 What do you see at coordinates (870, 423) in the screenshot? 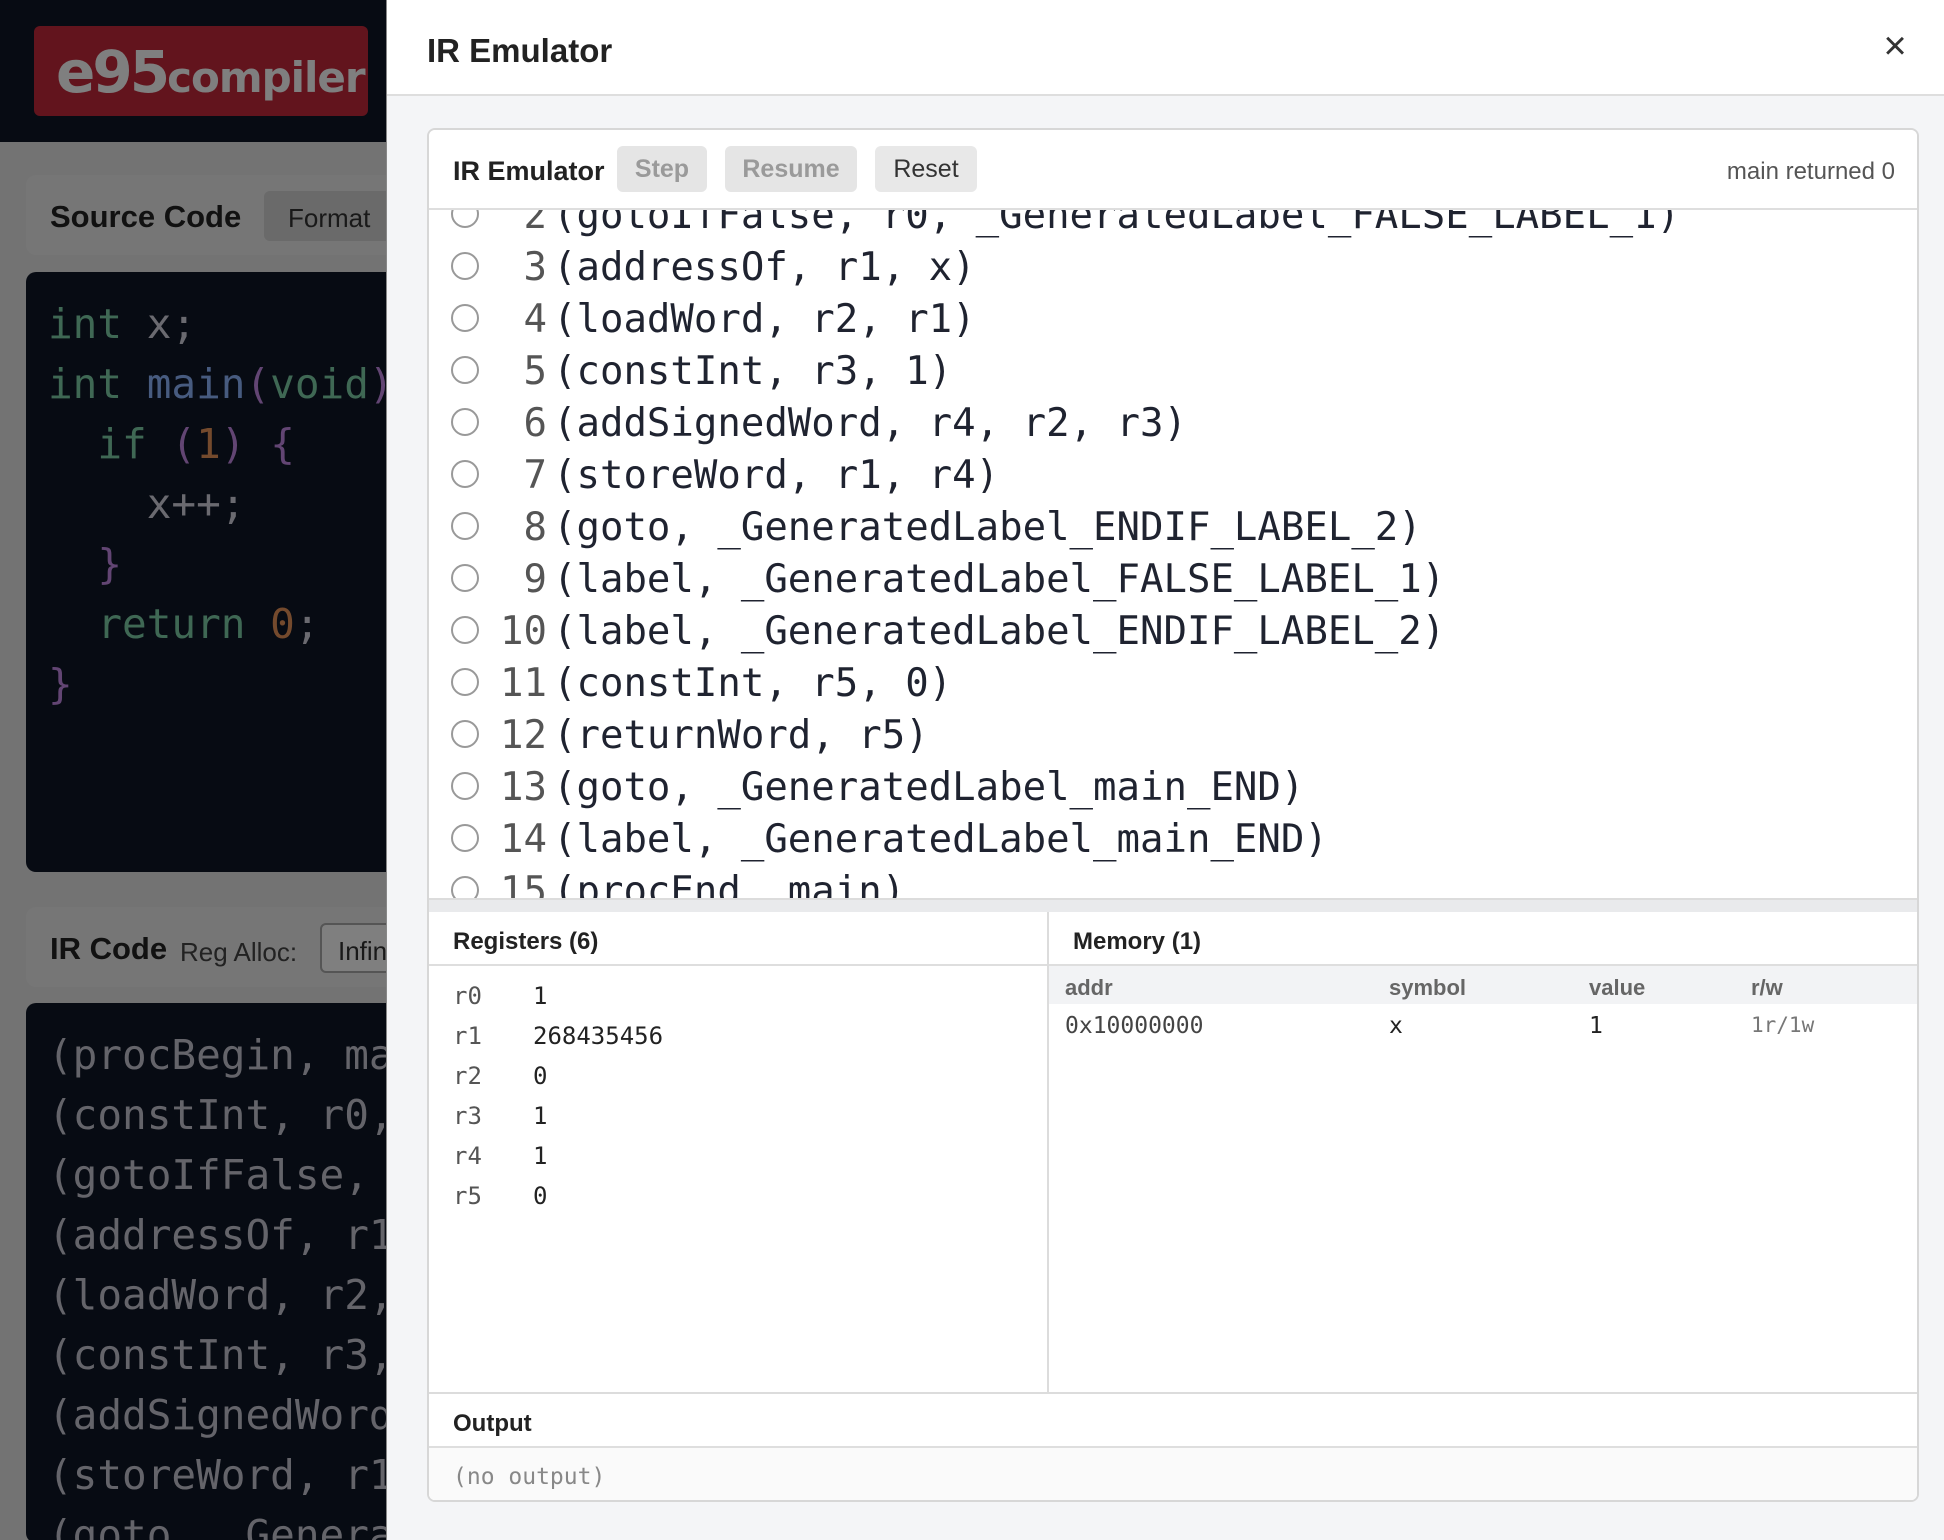
I see `instruction-text: (addSignedWord, r4, r2, r3)` at bounding box center [870, 423].